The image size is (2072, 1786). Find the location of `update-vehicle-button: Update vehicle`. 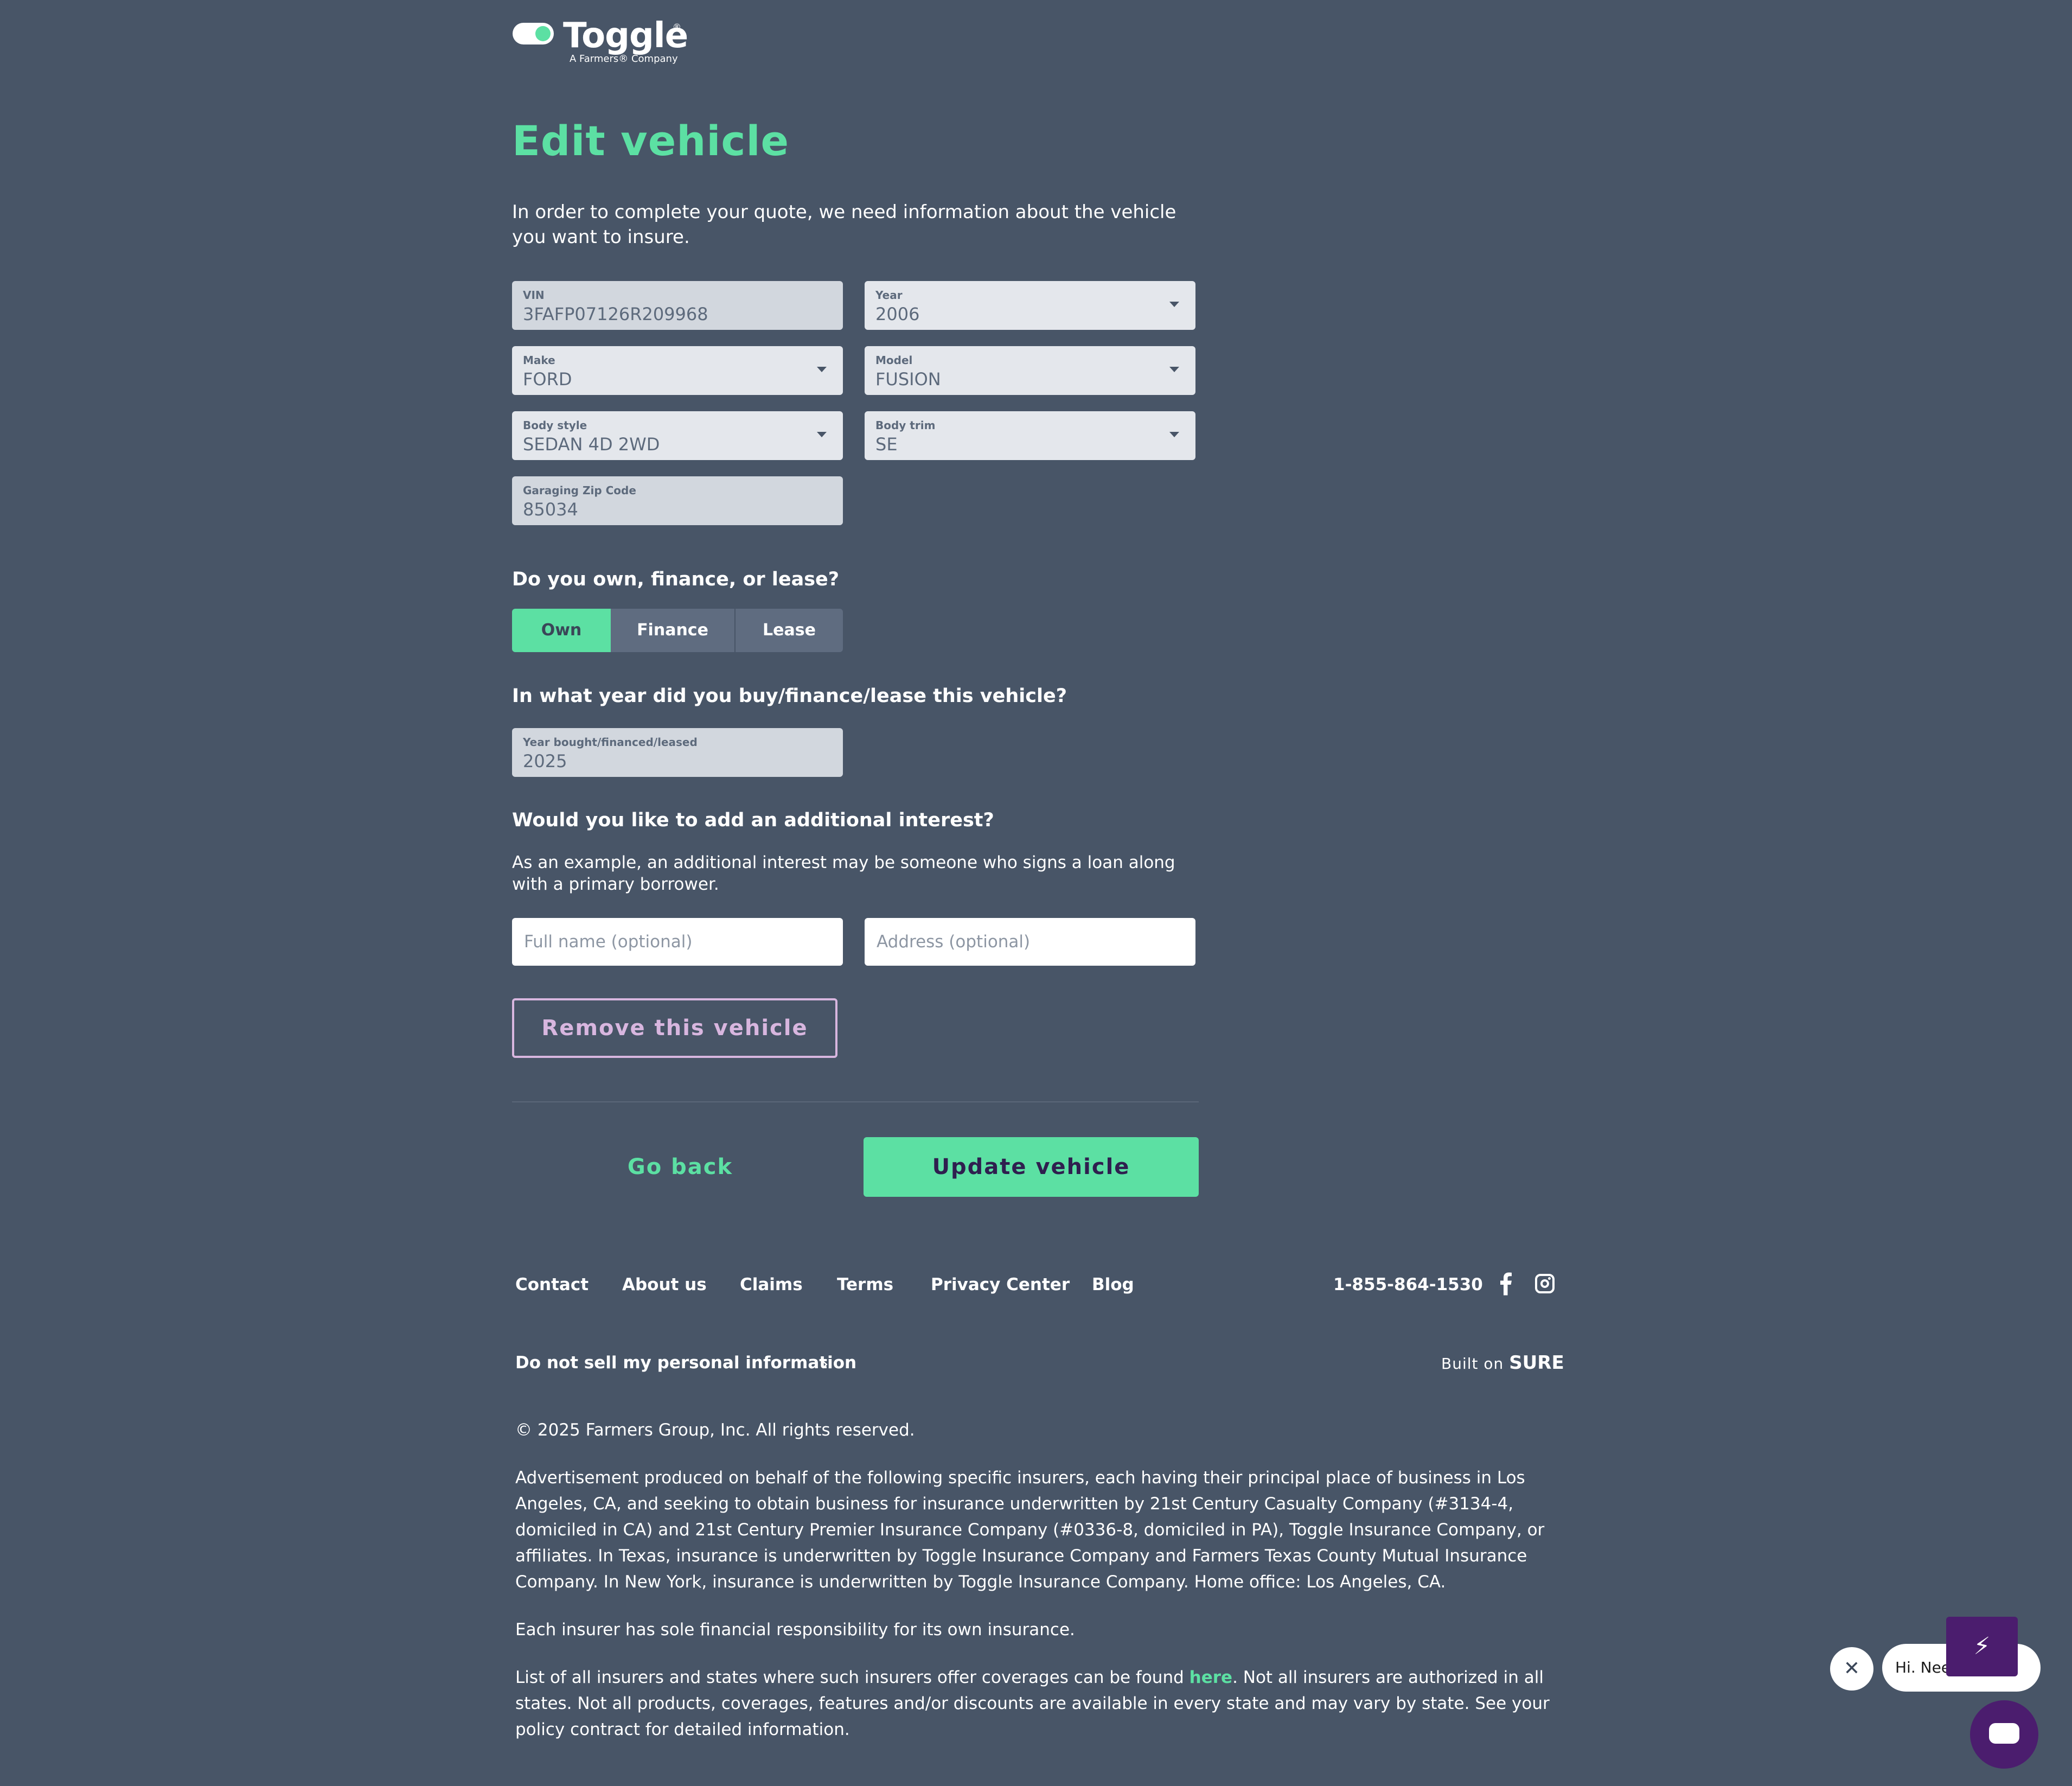

update-vehicle-button: Update vehicle is located at coordinates (1031, 1167).